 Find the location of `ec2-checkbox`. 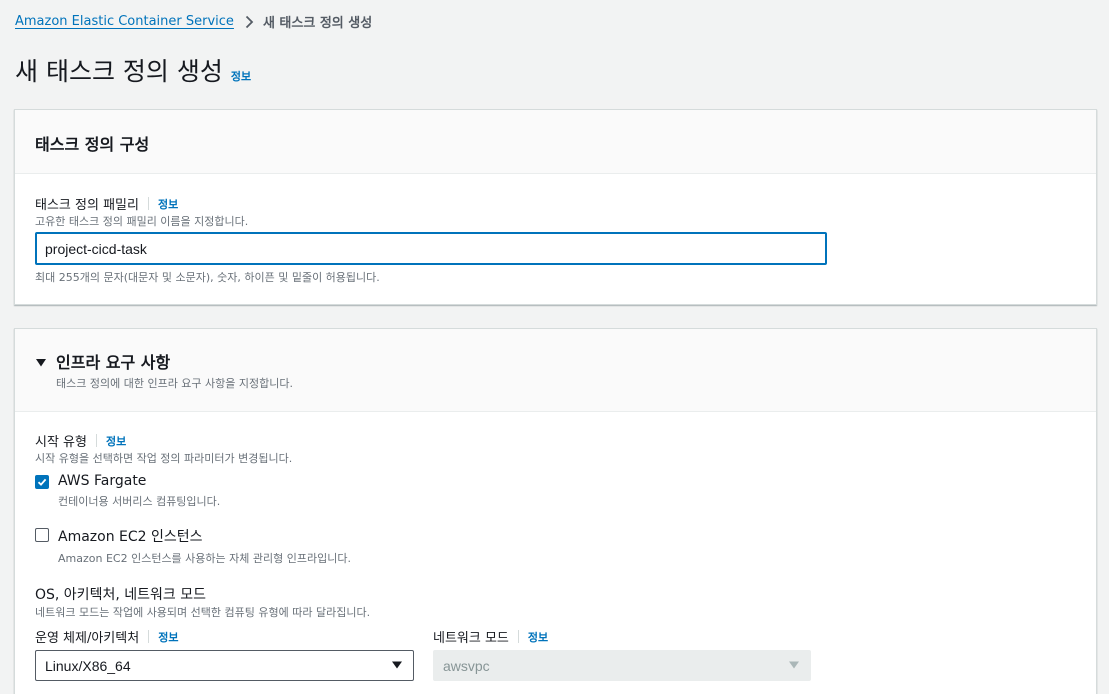

ec2-checkbox is located at coordinates (42, 535).